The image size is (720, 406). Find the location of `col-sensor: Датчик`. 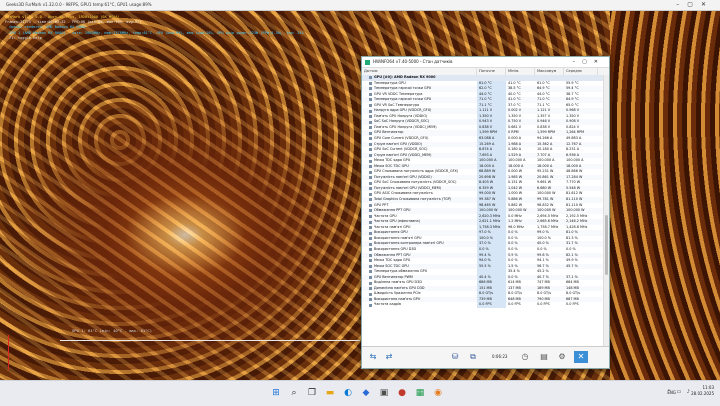

col-sensor: Датчик is located at coordinates (419, 71).